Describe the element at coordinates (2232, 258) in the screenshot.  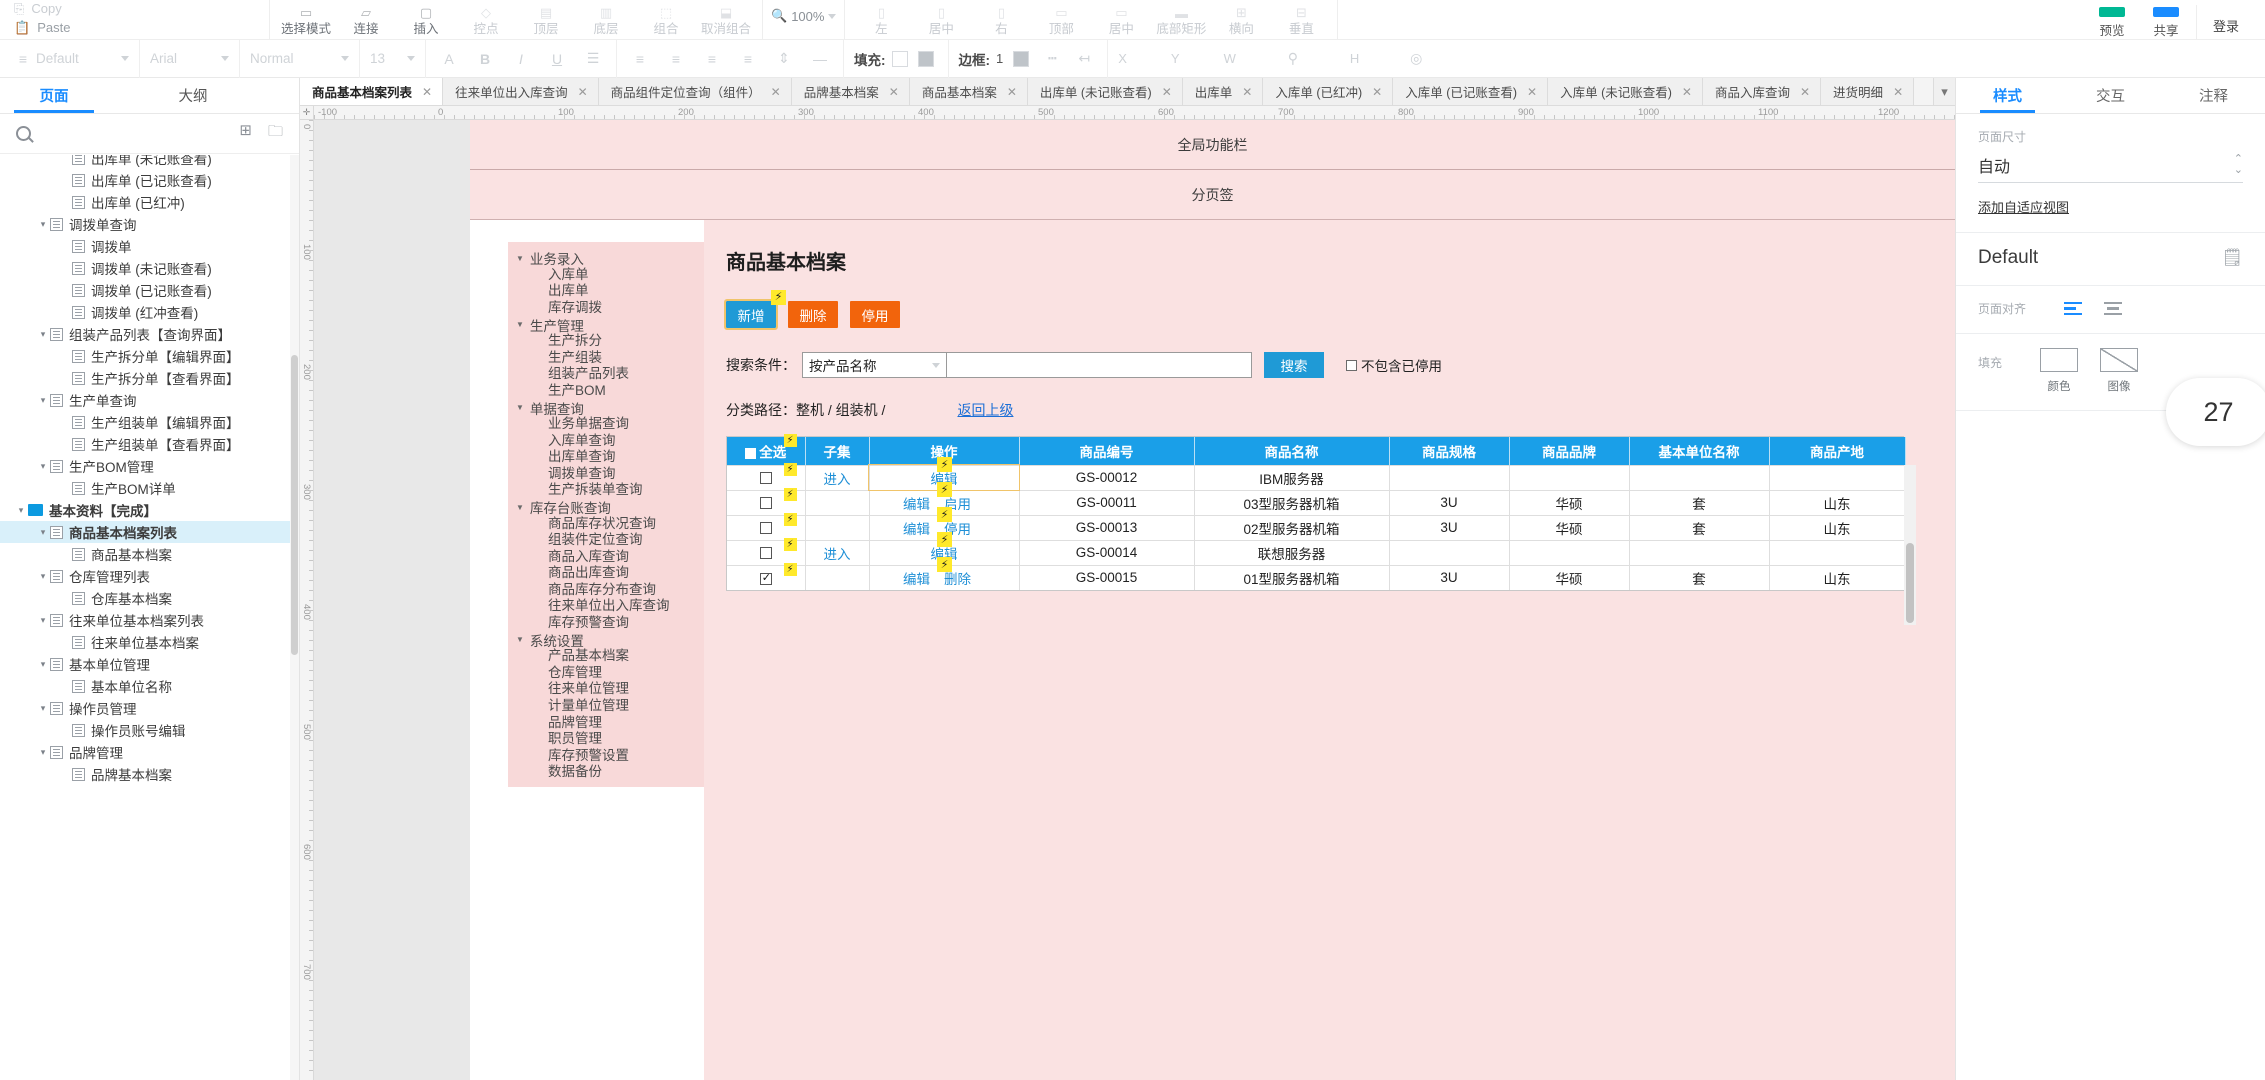
I see `edit-style-icon: 🗒` at that location.